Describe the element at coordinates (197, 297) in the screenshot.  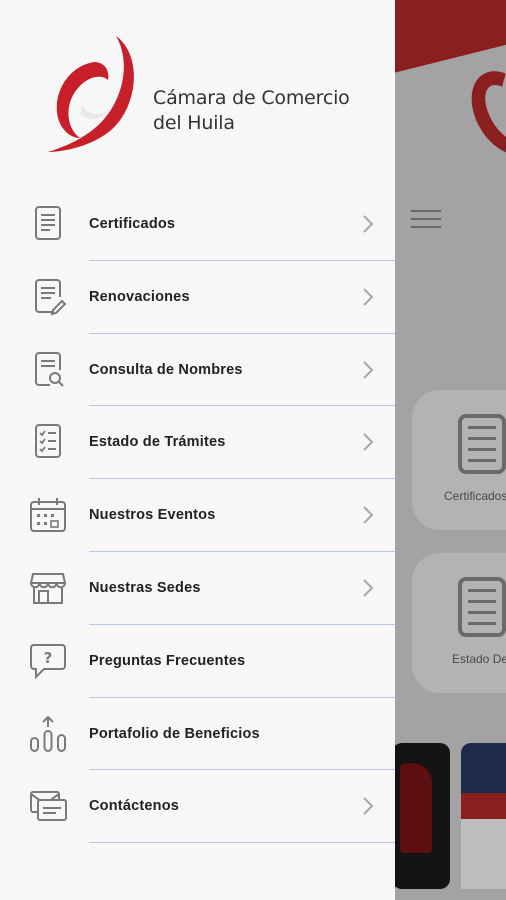
I see `menu-item-renovaciones: Renovaciones` at that location.